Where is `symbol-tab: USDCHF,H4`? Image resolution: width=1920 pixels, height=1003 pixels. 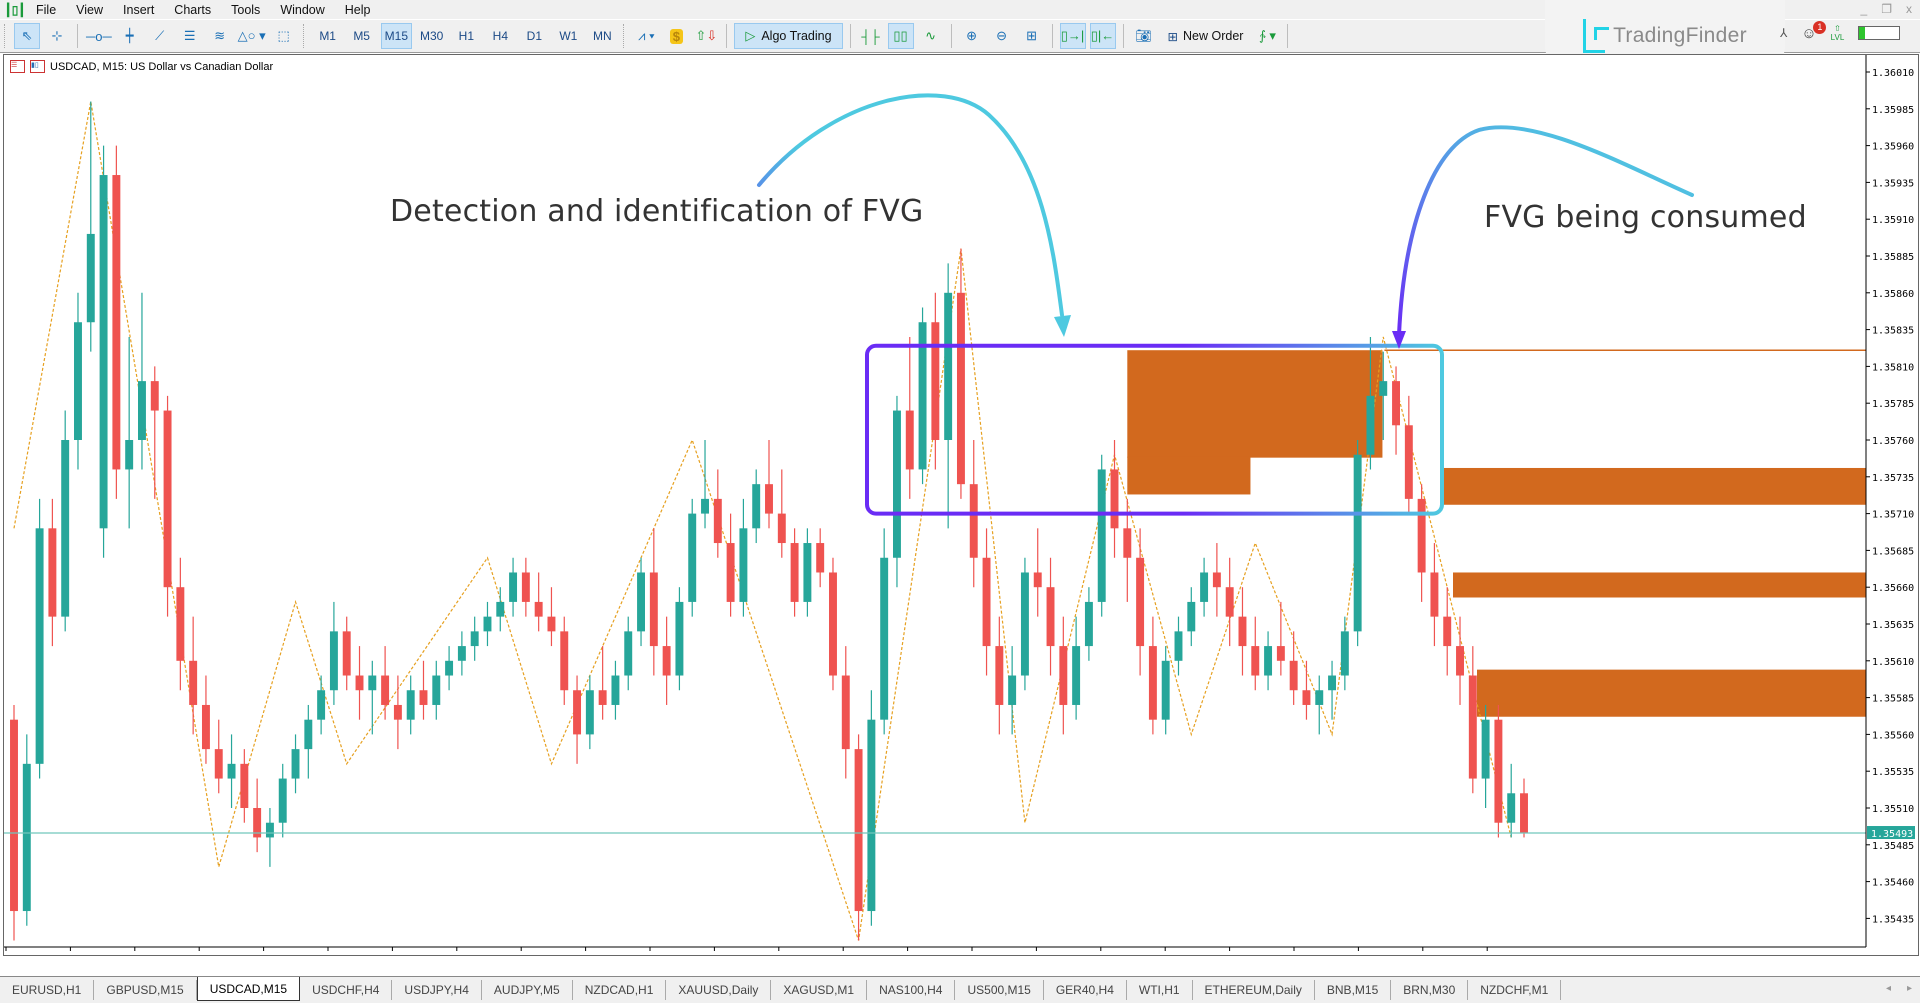
symbol-tab: USDCHF,H4 is located at coordinates (346, 990).